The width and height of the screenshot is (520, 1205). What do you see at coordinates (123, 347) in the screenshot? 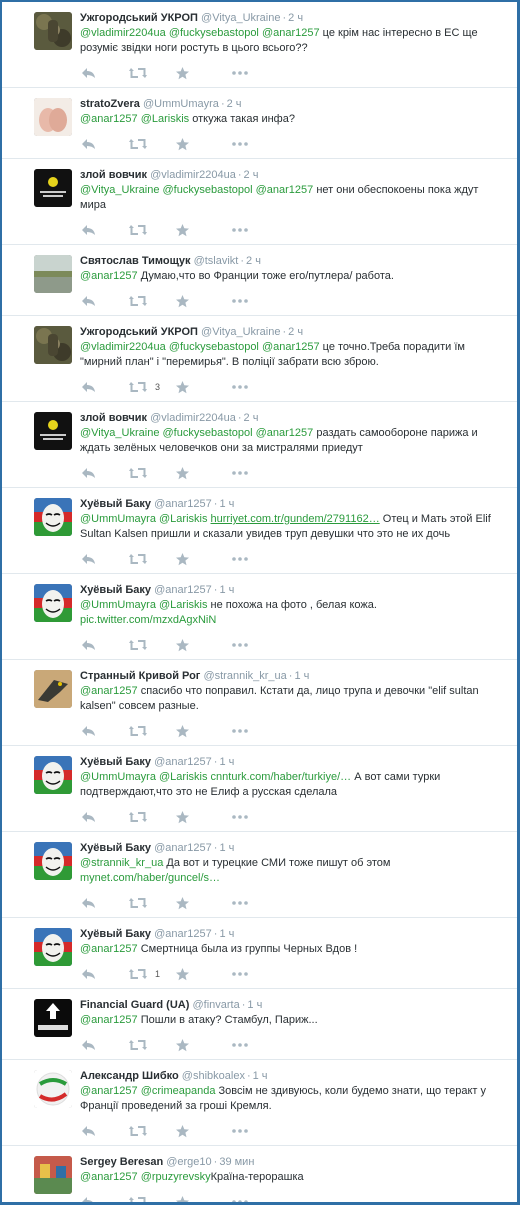
I see `mention-link: @vladimir2204ua` at bounding box center [123, 347].